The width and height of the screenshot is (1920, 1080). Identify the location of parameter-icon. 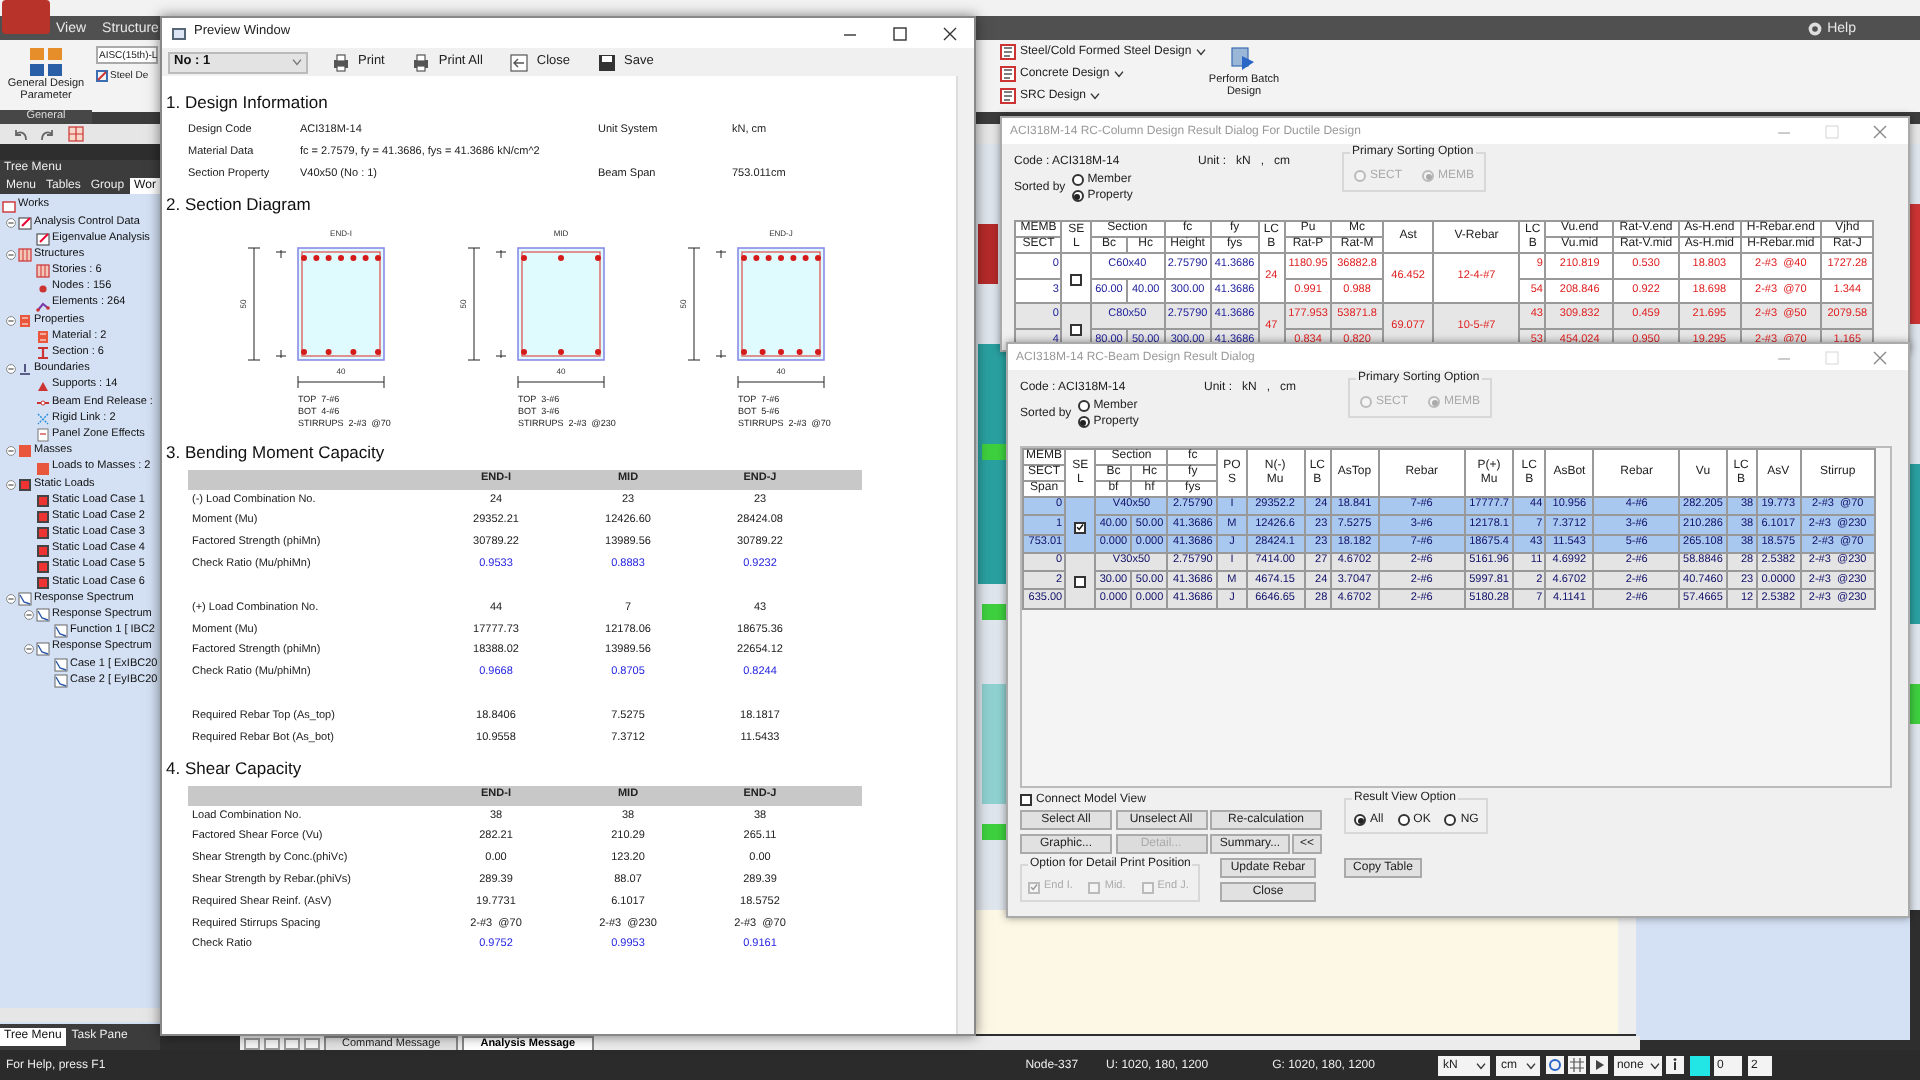
(46, 62).